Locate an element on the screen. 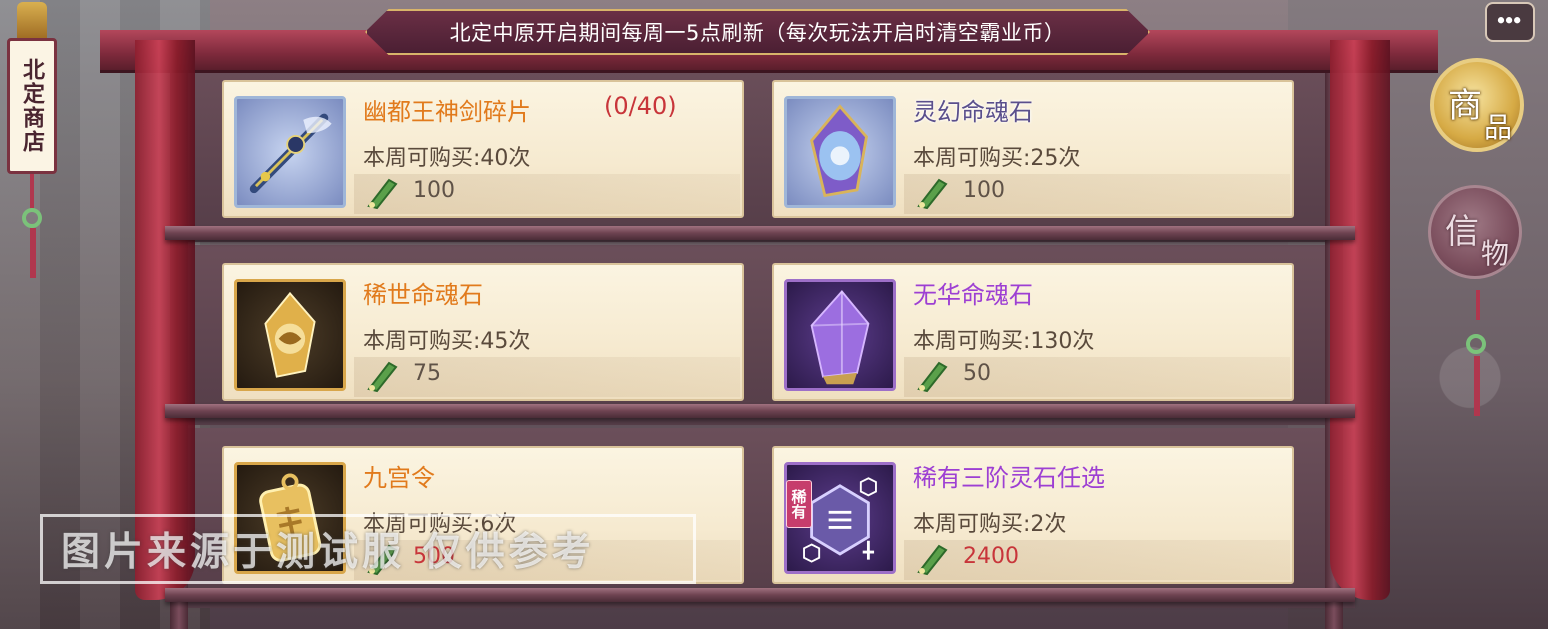 This screenshot has height=629, width=1548. chat-bubble-icon is located at coordinates (1509, 20).